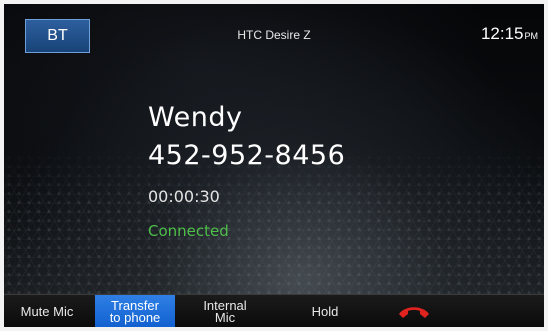  Describe the element at coordinates (502, 33) in the screenshot. I see `clock-time: 12:15` at that location.